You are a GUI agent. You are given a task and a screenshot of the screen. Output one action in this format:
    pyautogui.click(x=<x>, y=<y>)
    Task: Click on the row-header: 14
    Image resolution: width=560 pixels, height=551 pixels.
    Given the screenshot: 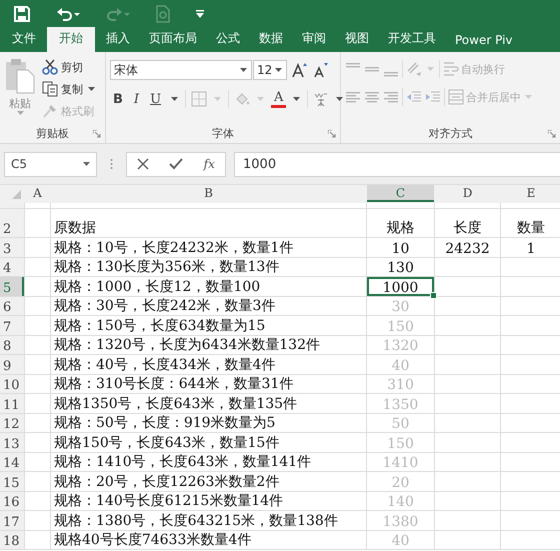 What is the action you would take?
    pyautogui.click(x=12, y=461)
    